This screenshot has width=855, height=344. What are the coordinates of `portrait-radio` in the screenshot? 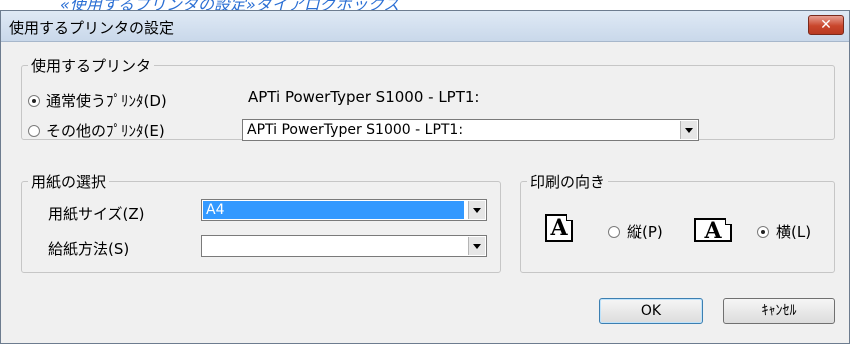 It's located at (614, 232).